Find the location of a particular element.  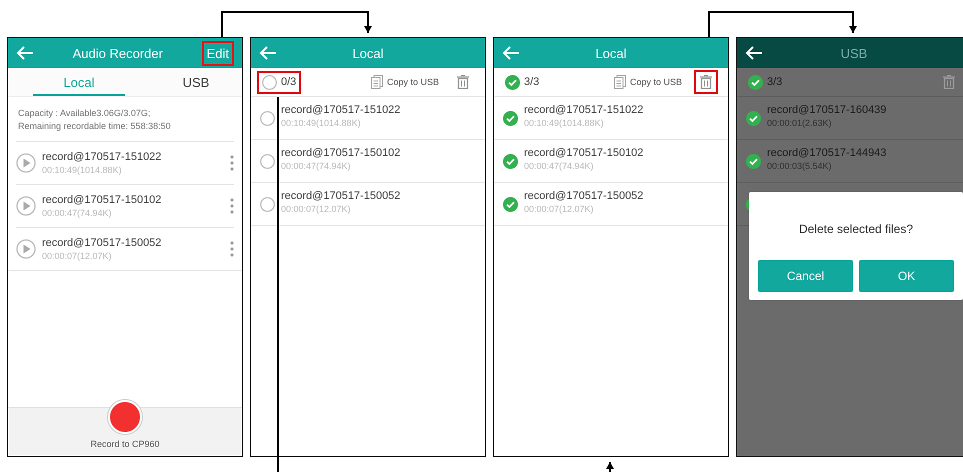

selection-count: 0/3 is located at coordinates (288, 82).